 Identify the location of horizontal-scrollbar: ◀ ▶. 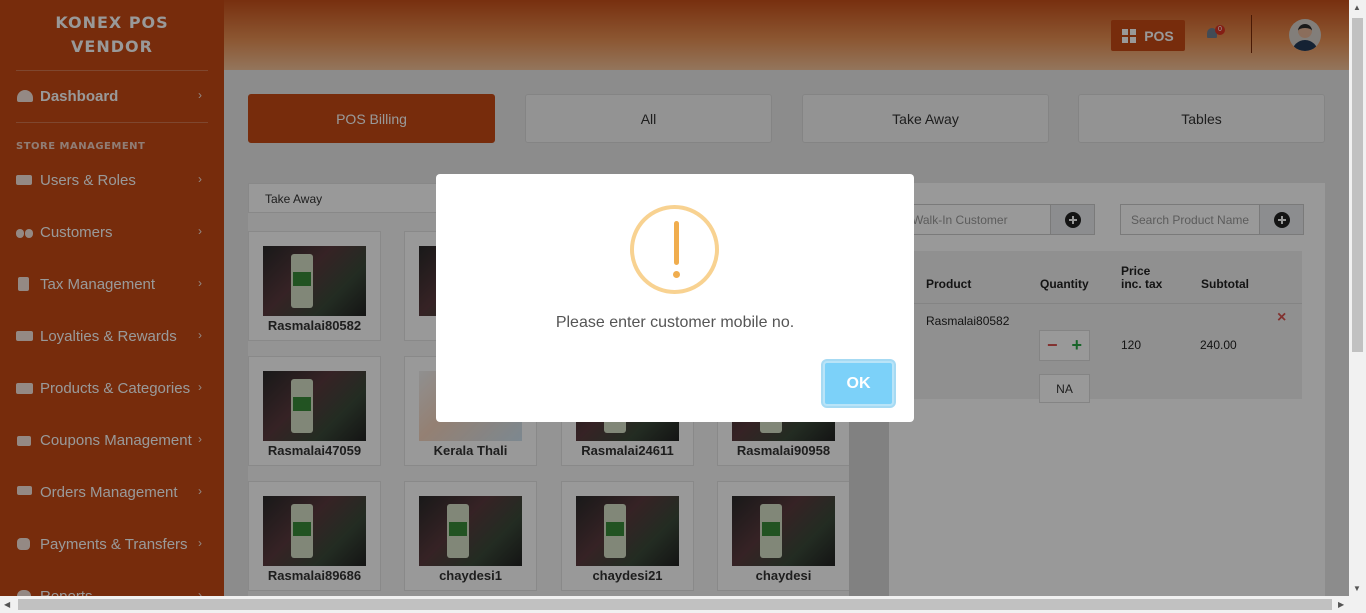
(683, 604).